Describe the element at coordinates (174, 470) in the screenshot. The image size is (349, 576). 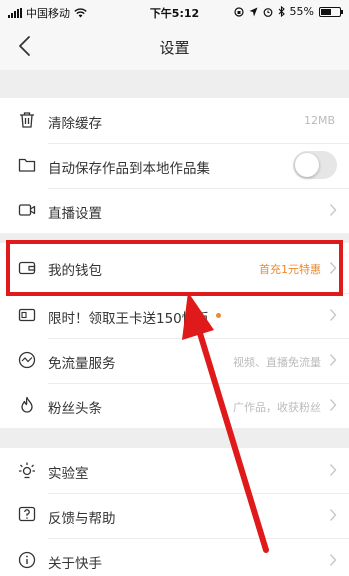
I see `lab-row: 实验室` at that location.